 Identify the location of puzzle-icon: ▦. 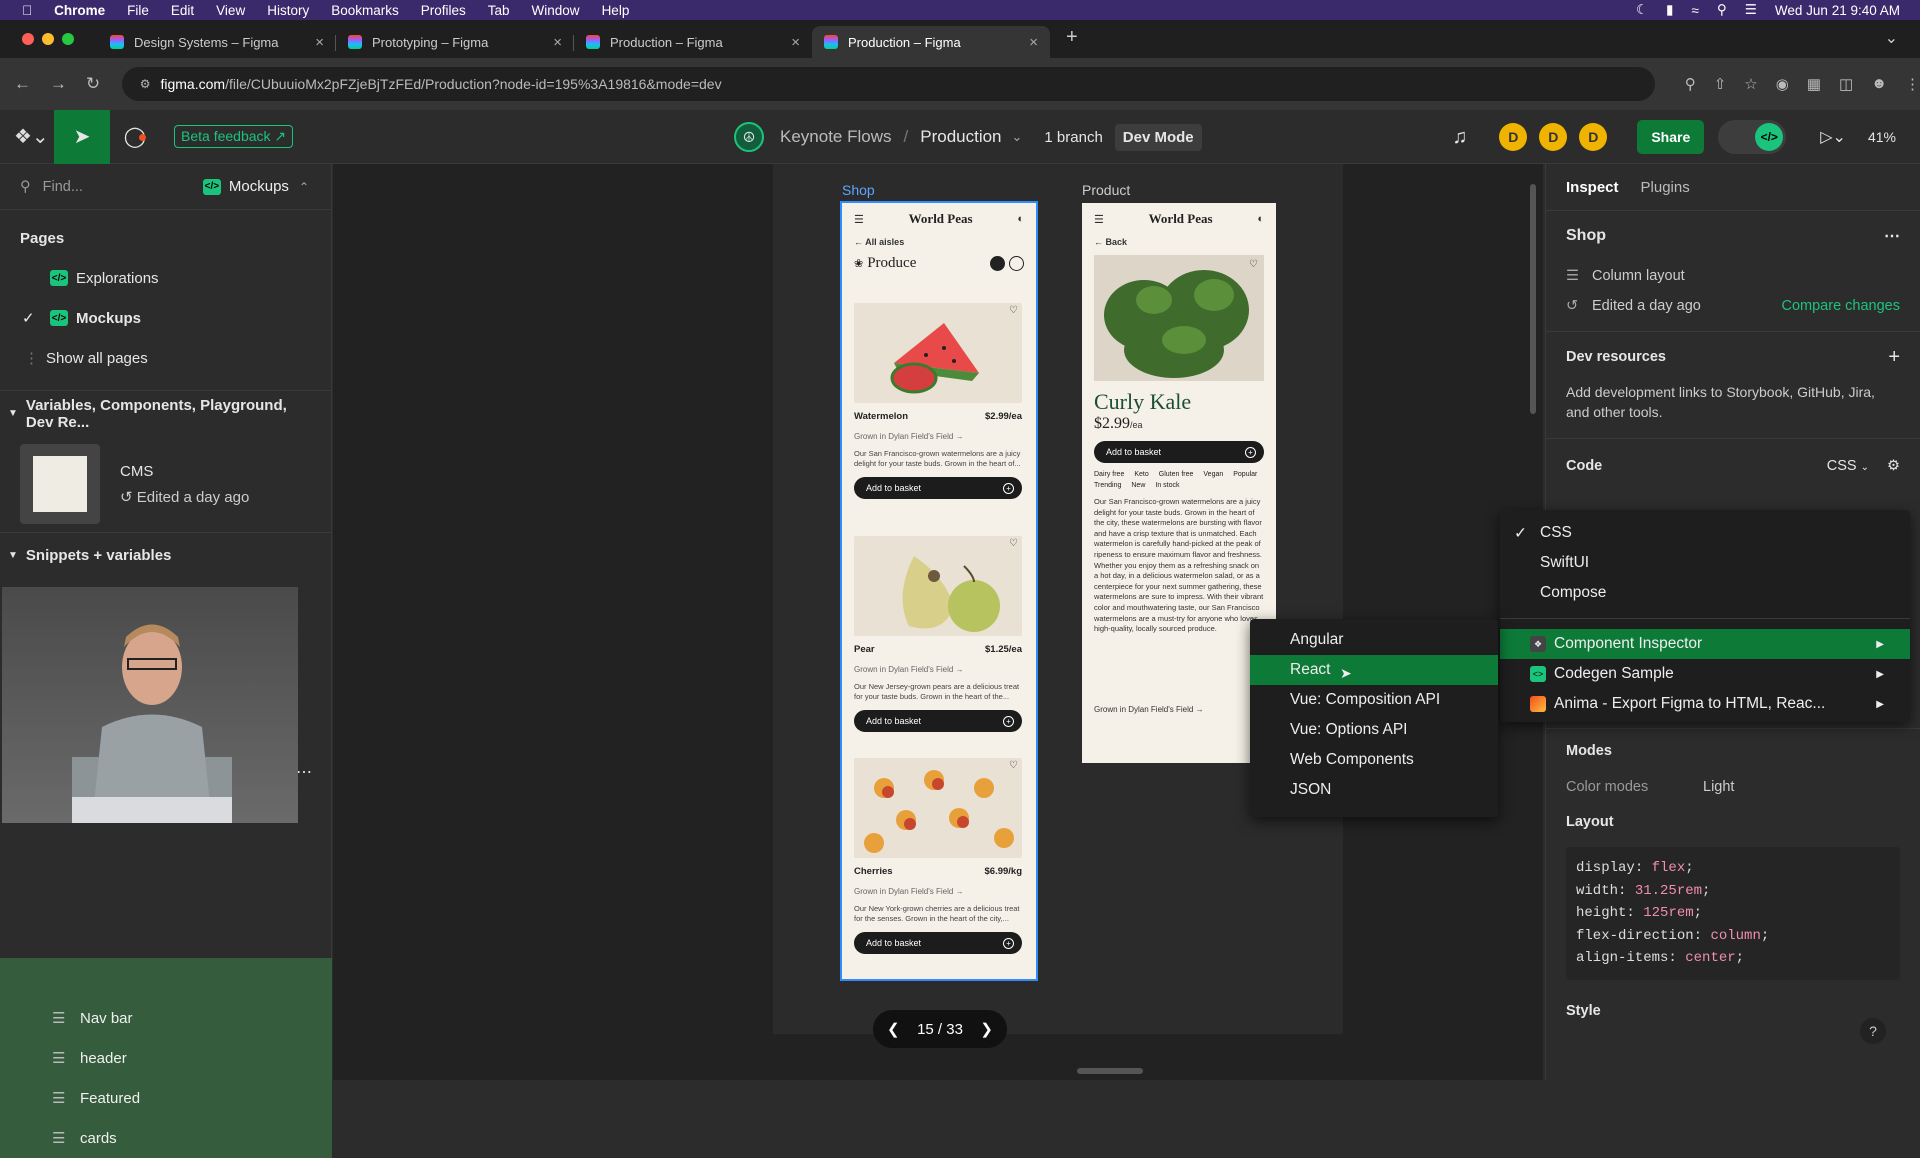
(1814, 84).